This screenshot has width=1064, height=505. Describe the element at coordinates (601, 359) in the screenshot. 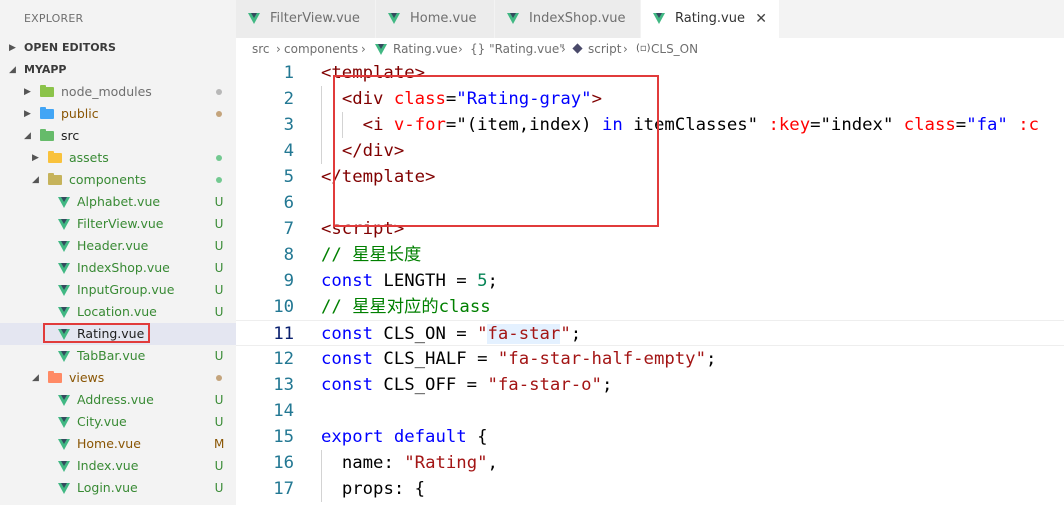

I see `code-token: "fa-star-half-empty"` at that location.